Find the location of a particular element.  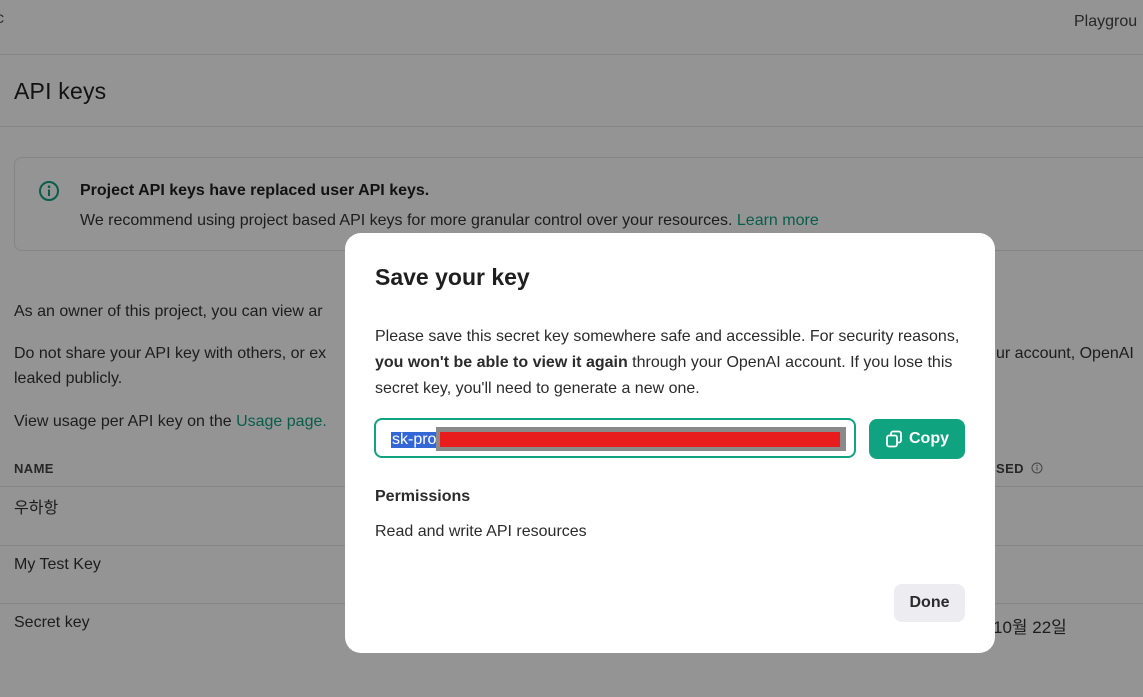

done-button-label: Done is located at coordinates (929, 602).